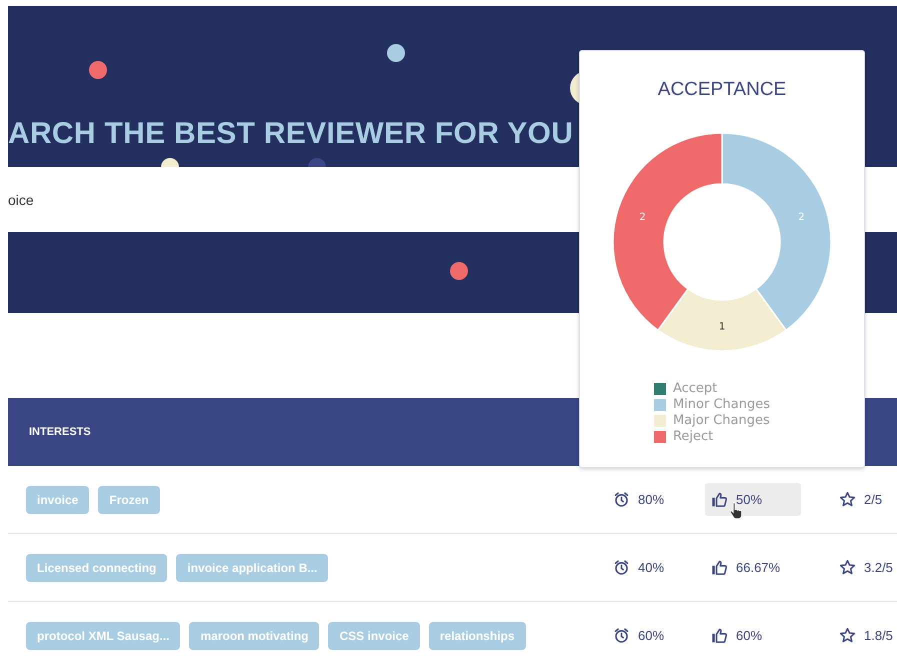 Image resolution: width=897 pixels, height=663 pixels. Describe the element at coordinates (477, 636) in the screenshot. I see `interest-tag: relationships` at that location.